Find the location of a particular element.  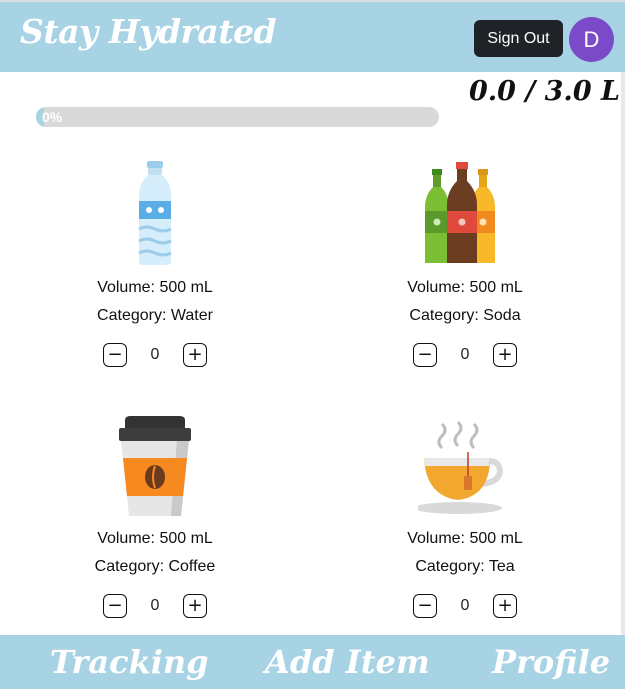

nav-tracking: Tracking is located at coordinates (129, 662).